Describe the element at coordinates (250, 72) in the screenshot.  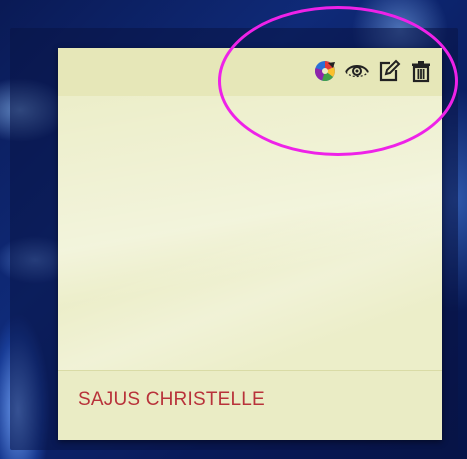
I see `card-header` at that location.